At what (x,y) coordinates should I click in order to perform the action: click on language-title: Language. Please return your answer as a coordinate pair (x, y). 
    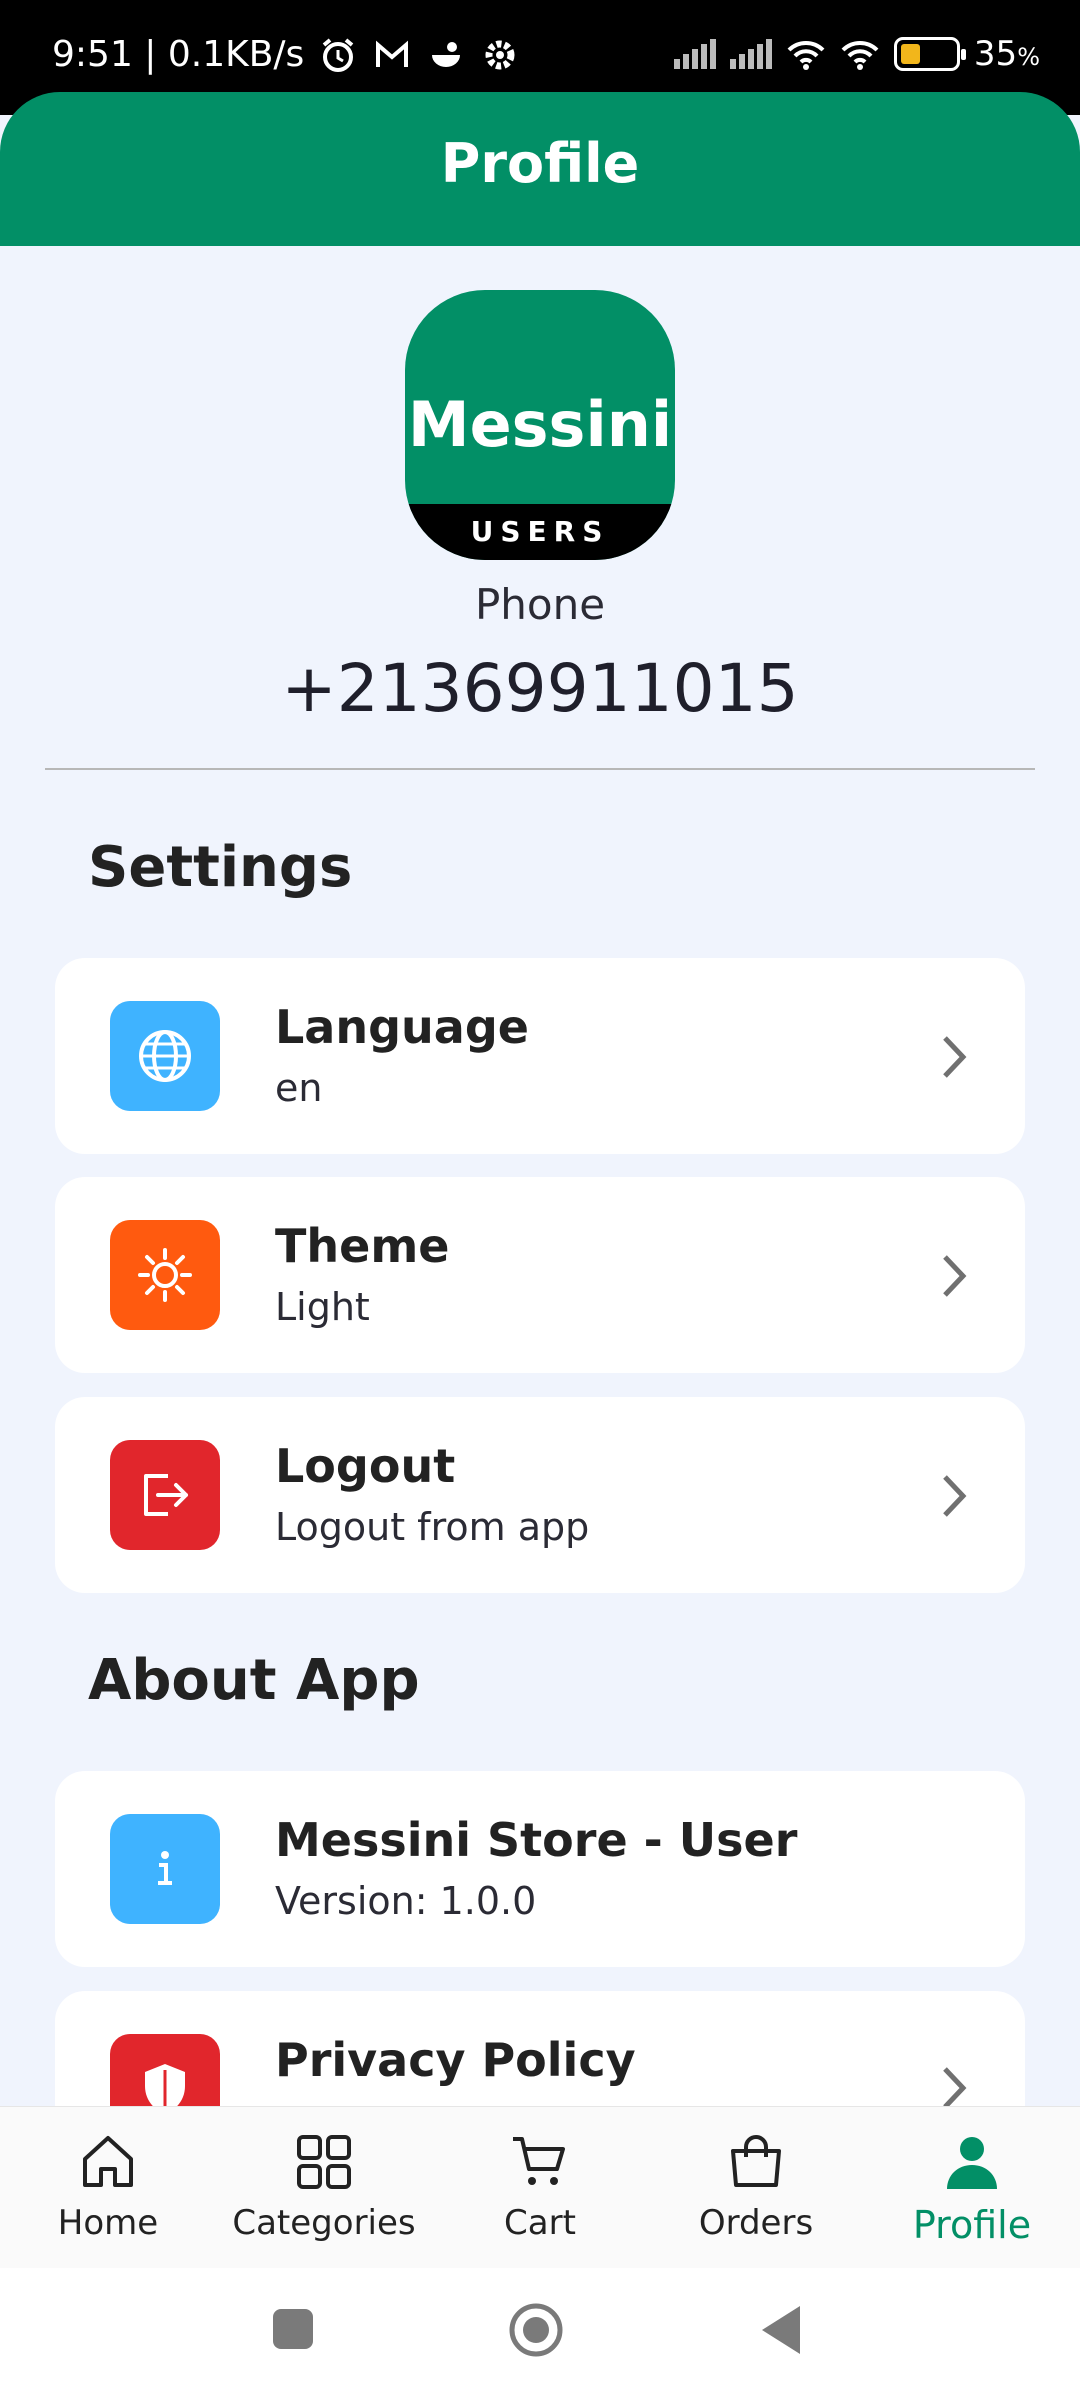
    Looking at the image, I should click on (402, 1027).